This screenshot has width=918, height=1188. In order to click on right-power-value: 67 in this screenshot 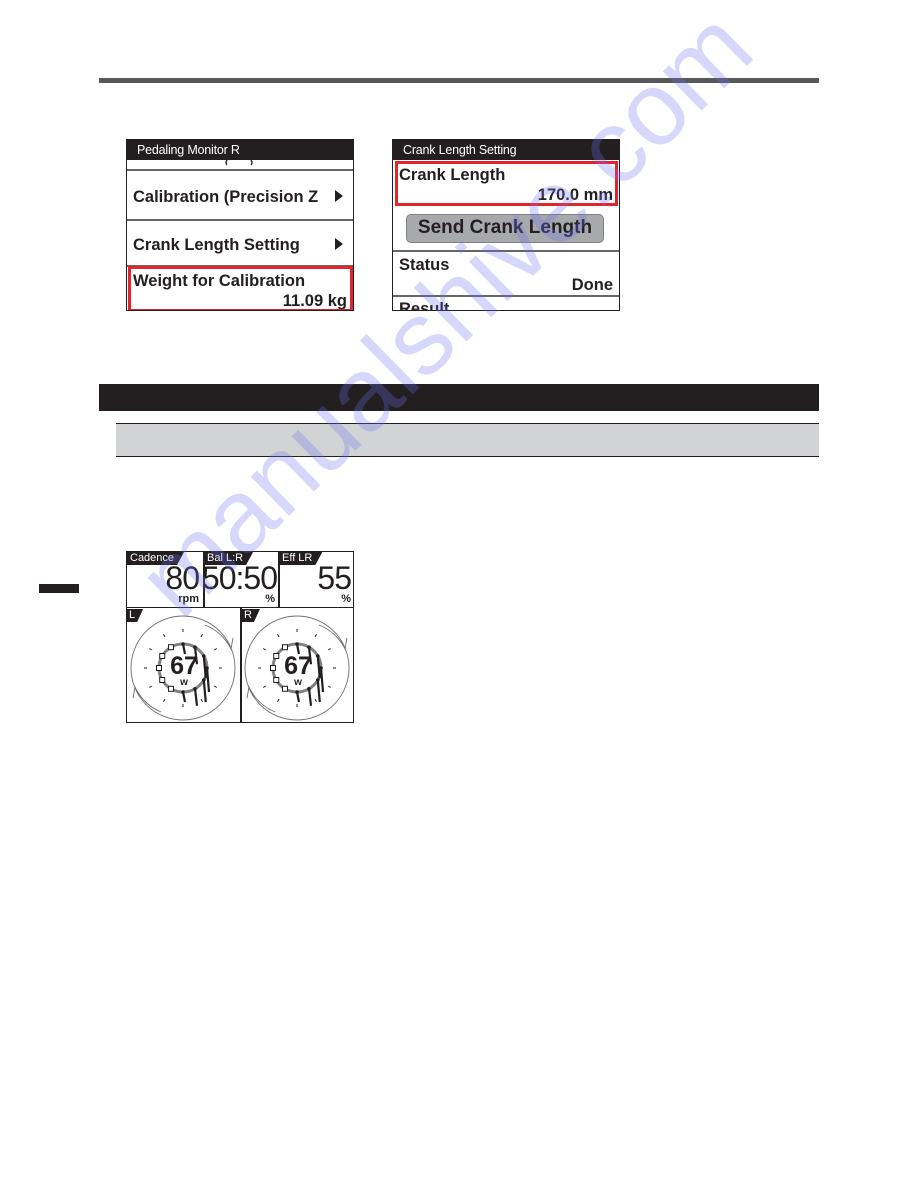, I will do `click(298, 666)`.